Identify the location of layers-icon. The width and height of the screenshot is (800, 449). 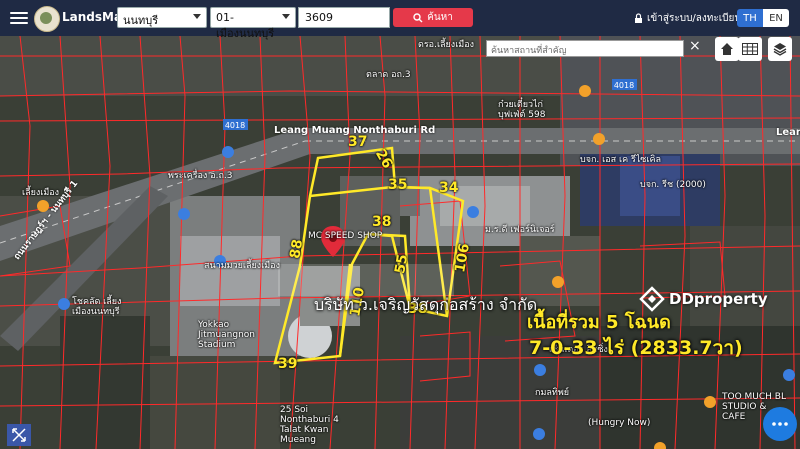
(780, 49).